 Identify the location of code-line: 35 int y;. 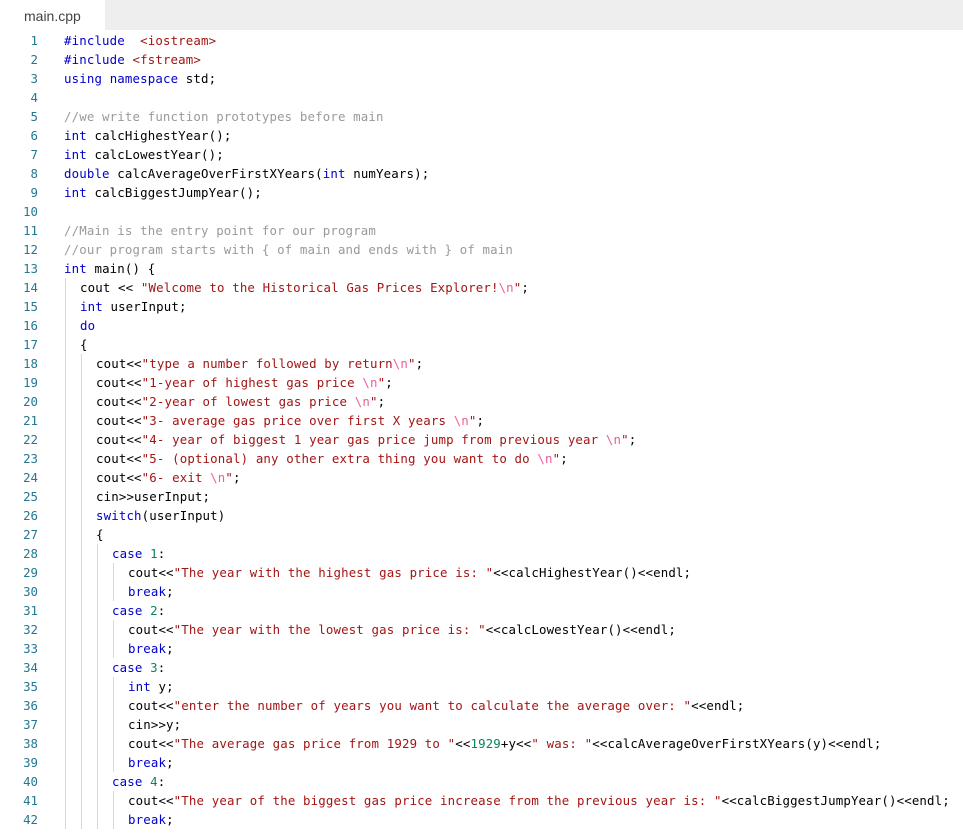
(481, 686).